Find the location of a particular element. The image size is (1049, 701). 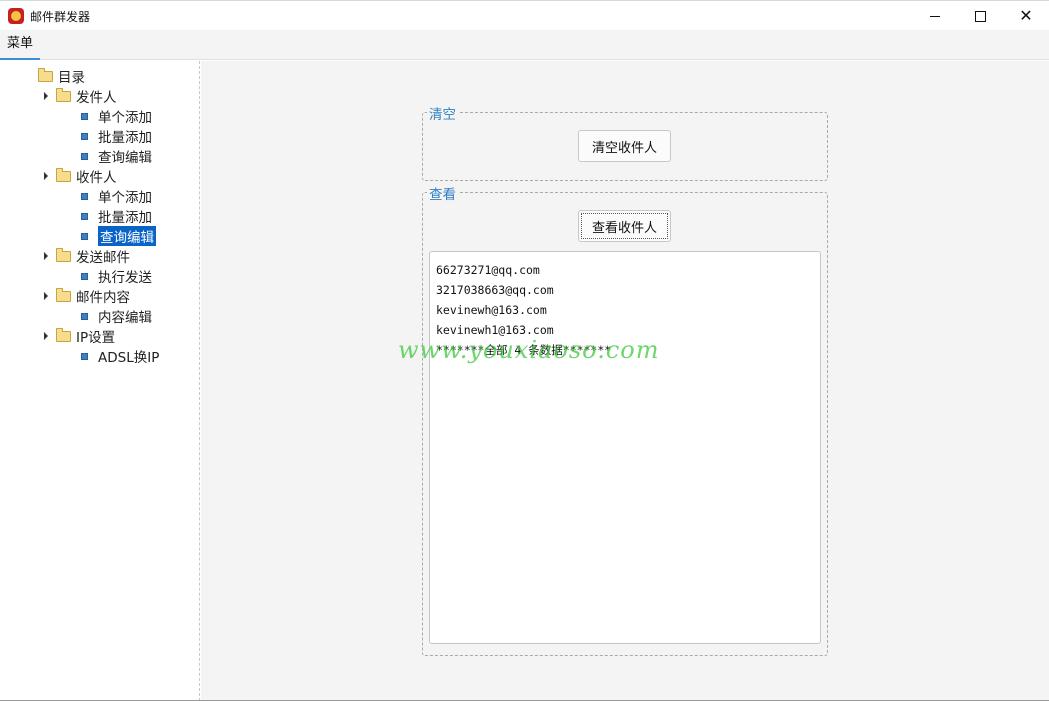

tree-root-label: 目录 is located at coordinates (71, 78).